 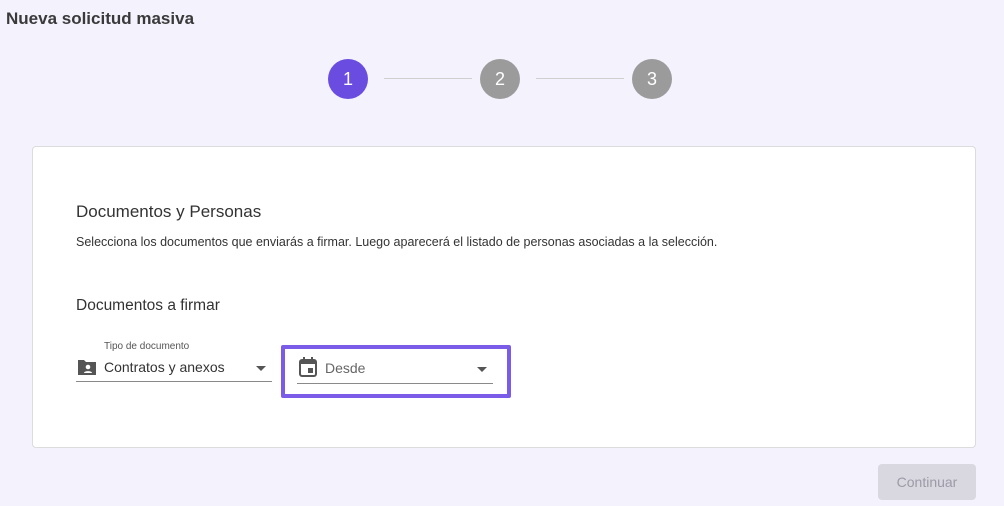 What do you see at coordinates (169, 211) in the screenshot?
I see `section-title: Documentos y Personas` at bounding box center [169, 211].